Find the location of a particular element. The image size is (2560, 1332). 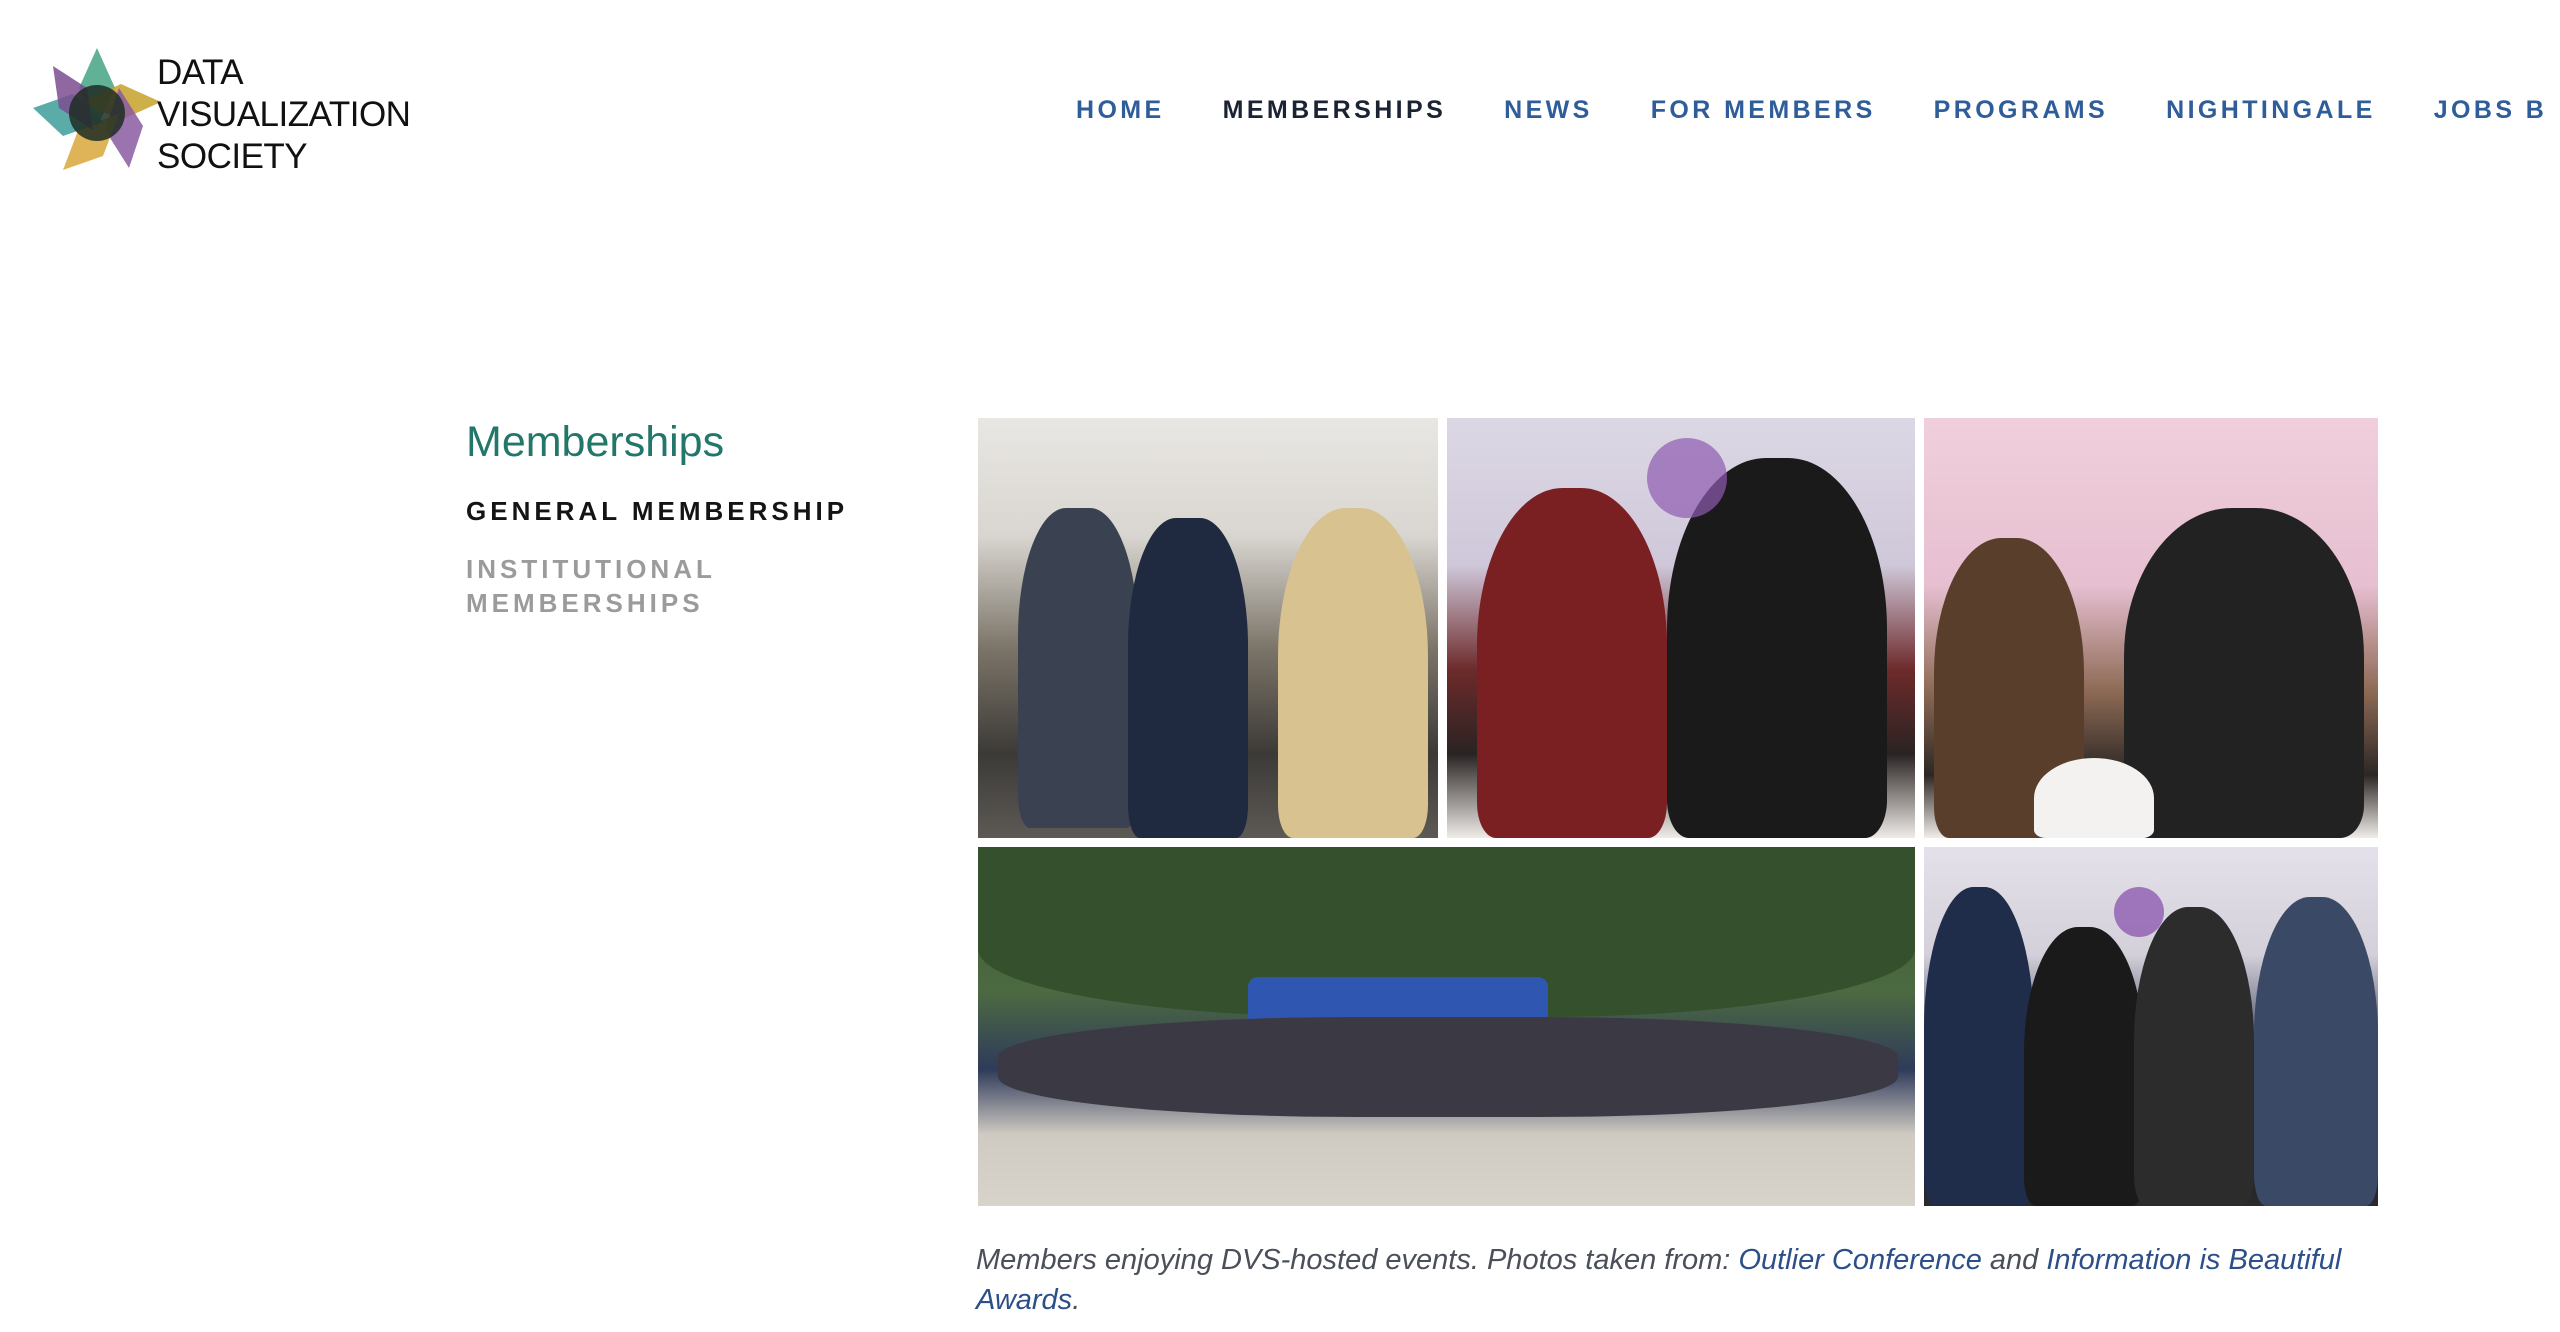

caption-text: . is located at coordinates (1076, 1300).